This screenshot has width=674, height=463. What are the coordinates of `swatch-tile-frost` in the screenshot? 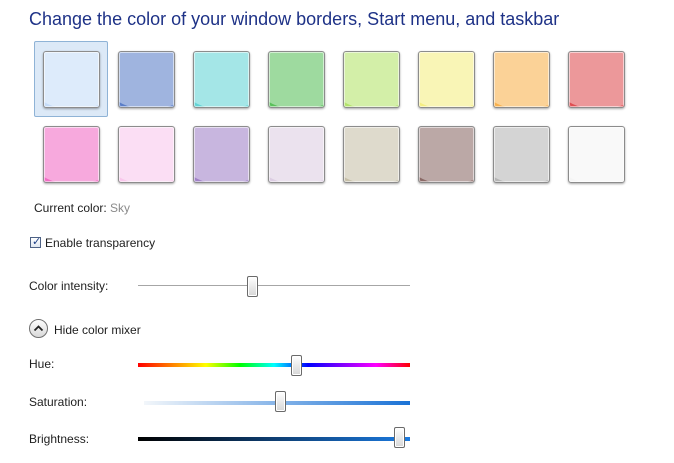 It's located at (596, 154).